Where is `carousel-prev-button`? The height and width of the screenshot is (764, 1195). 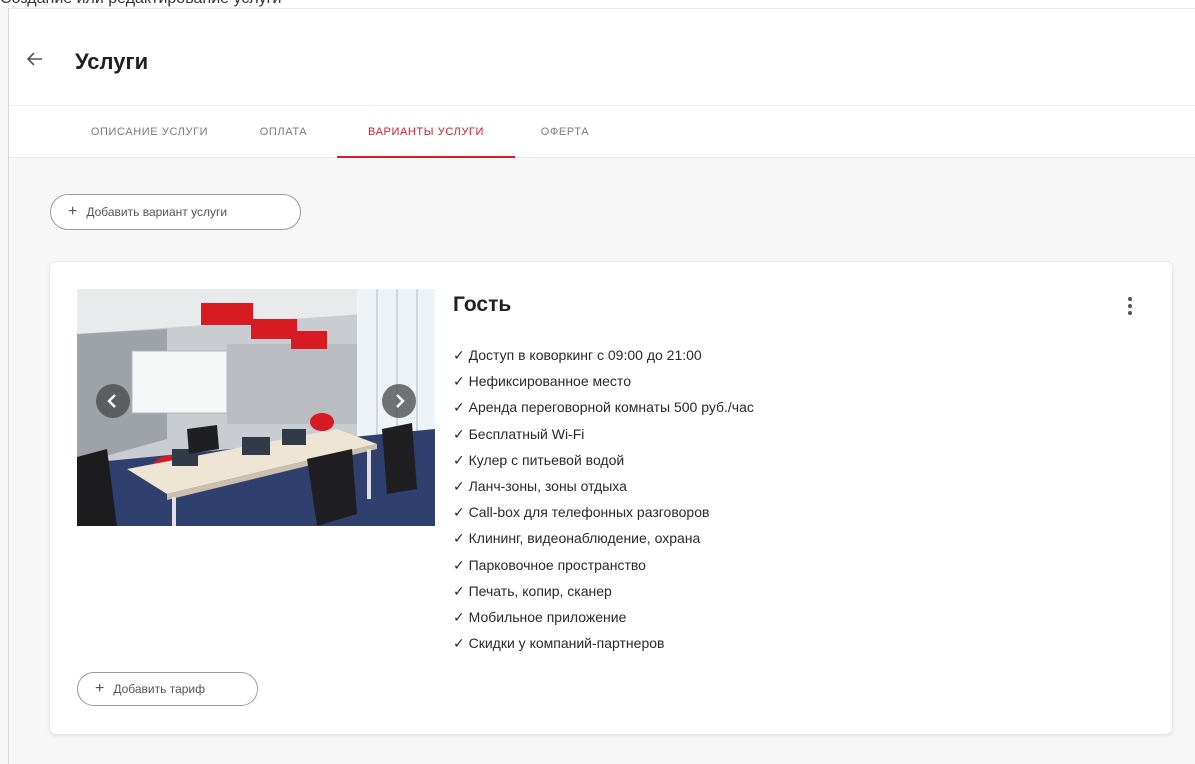
carousel-prev-button is located at coordinates (113, 401).